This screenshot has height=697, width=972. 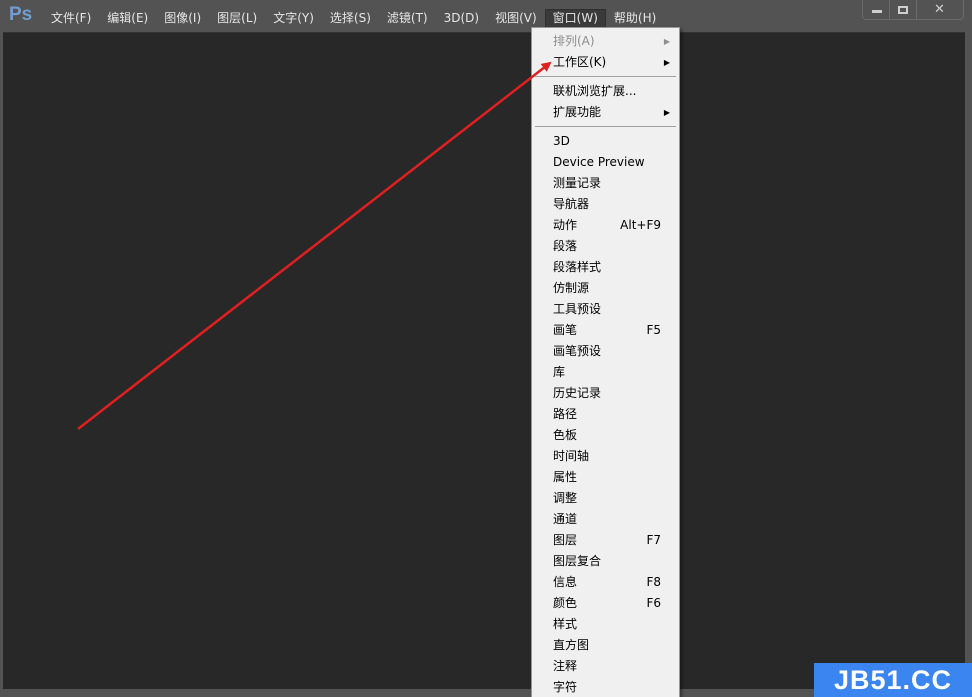 I want to click on menu-item-9: 窗口(W), so click(x=575, y=18).